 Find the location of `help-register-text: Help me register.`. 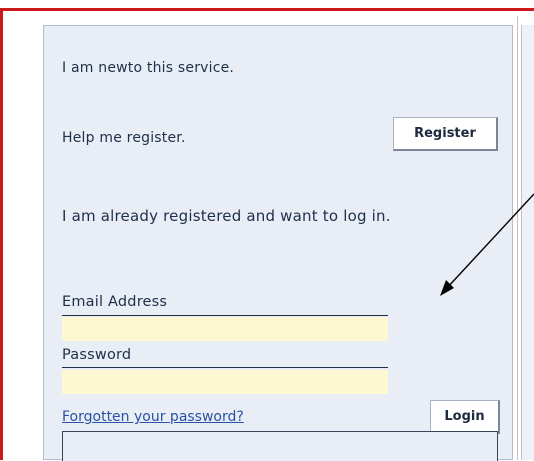

help-register-text: Help me register. is located at coordinates (124, 138).